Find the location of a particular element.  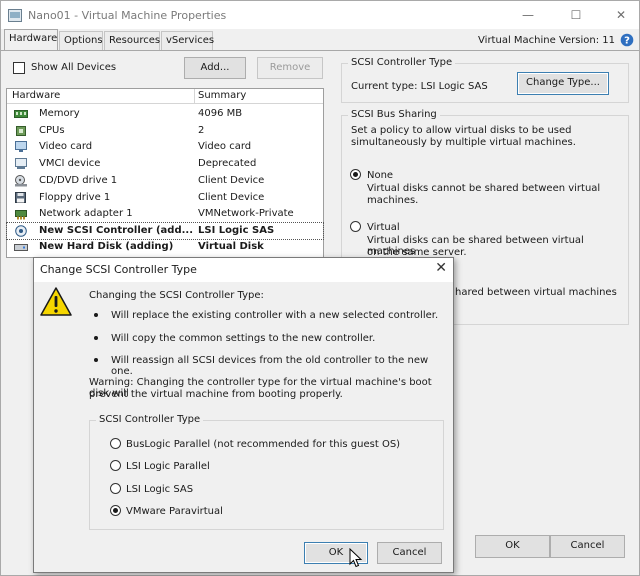

lsi-logic-parallel-radio is located at coordinates (115, 465).